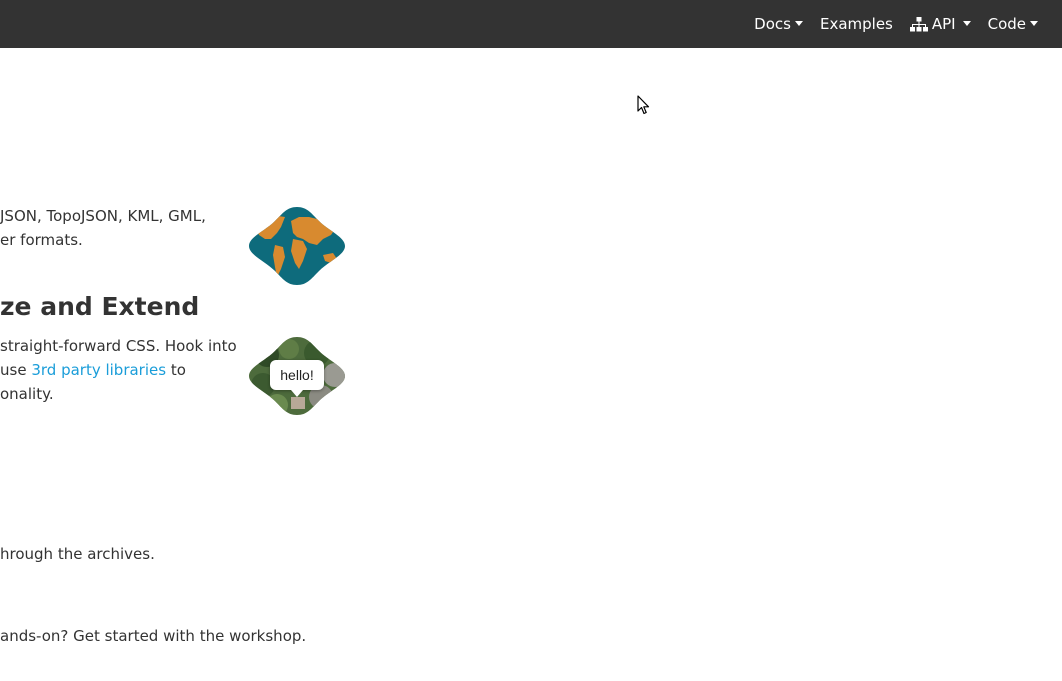  Describe the element at coordinates (103, 216) in the screenshot. I see `formats-description-line1: JSON, TopoJSON, KML, GML,` at that location.